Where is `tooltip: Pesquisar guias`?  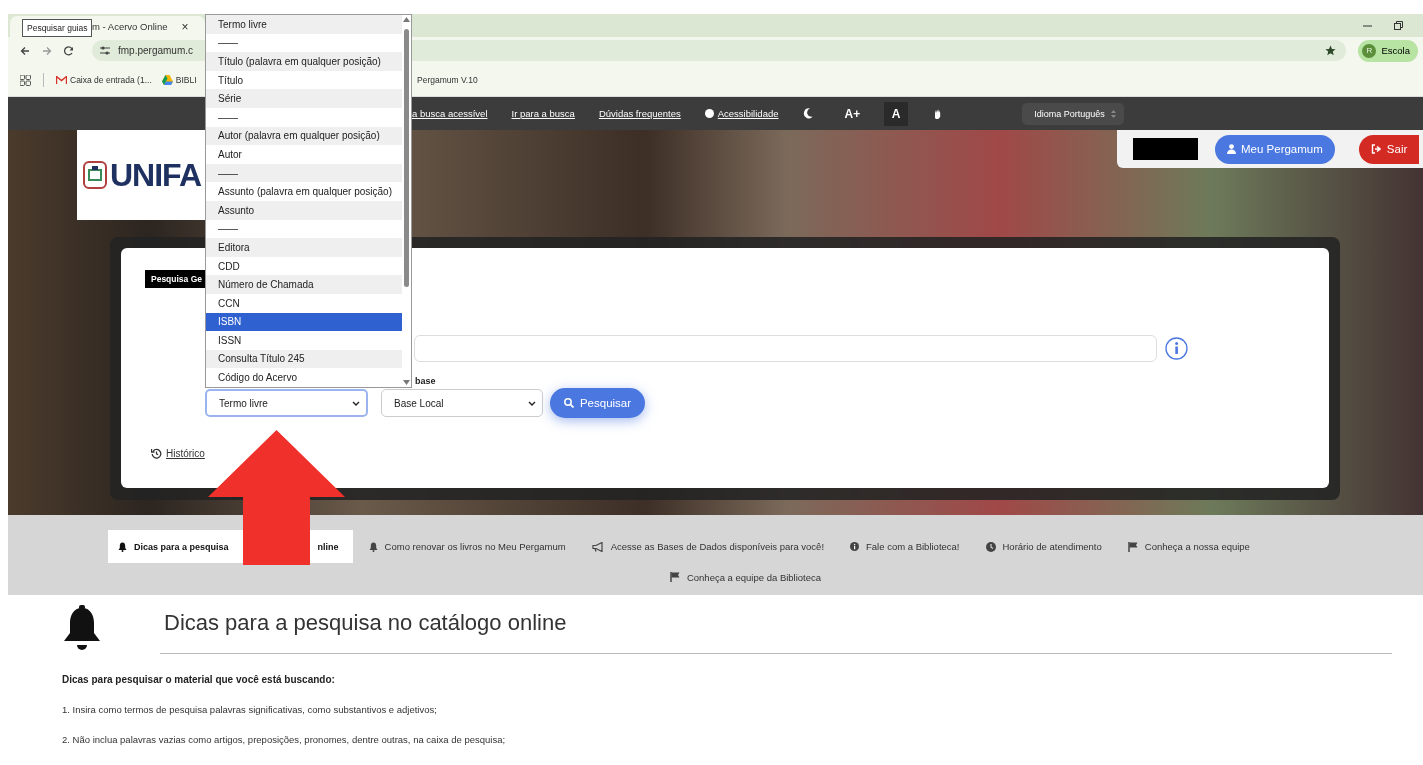 tooltip: Pesquisar guias is located at coordinates (57, 28).